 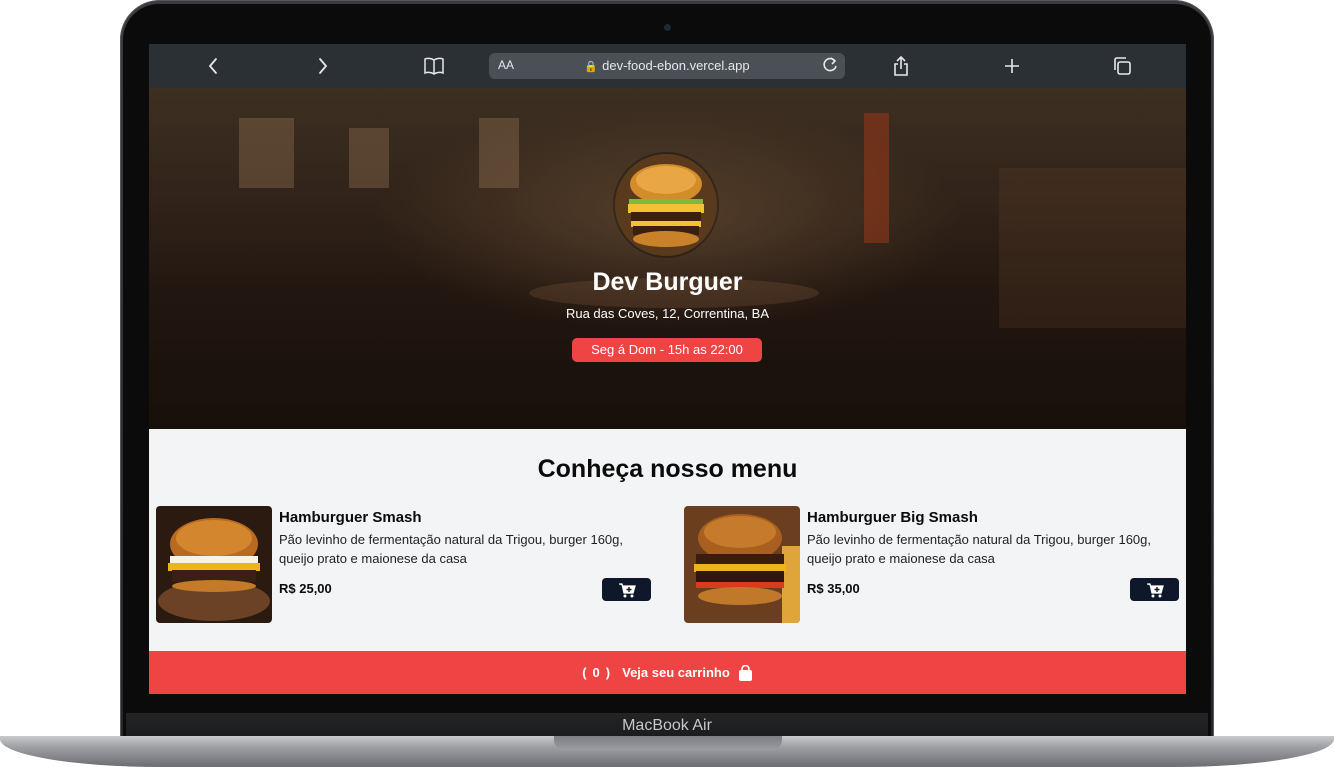 What do you see at coordinates (667, 27) in the screenshot?
I see `camera` at bounding box center [667, 27].